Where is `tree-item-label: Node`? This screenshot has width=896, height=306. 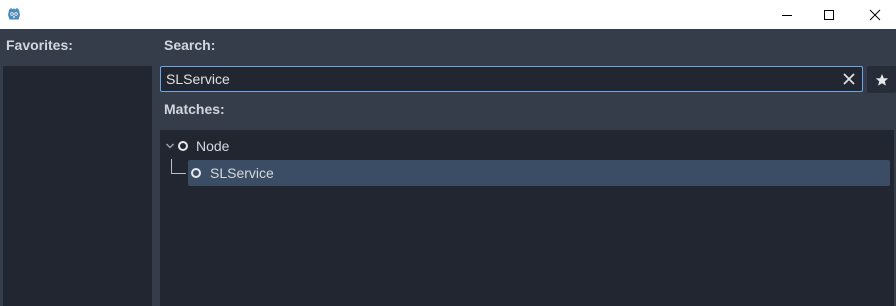
tree-item-label: Node is located at coordinates (213, 146).